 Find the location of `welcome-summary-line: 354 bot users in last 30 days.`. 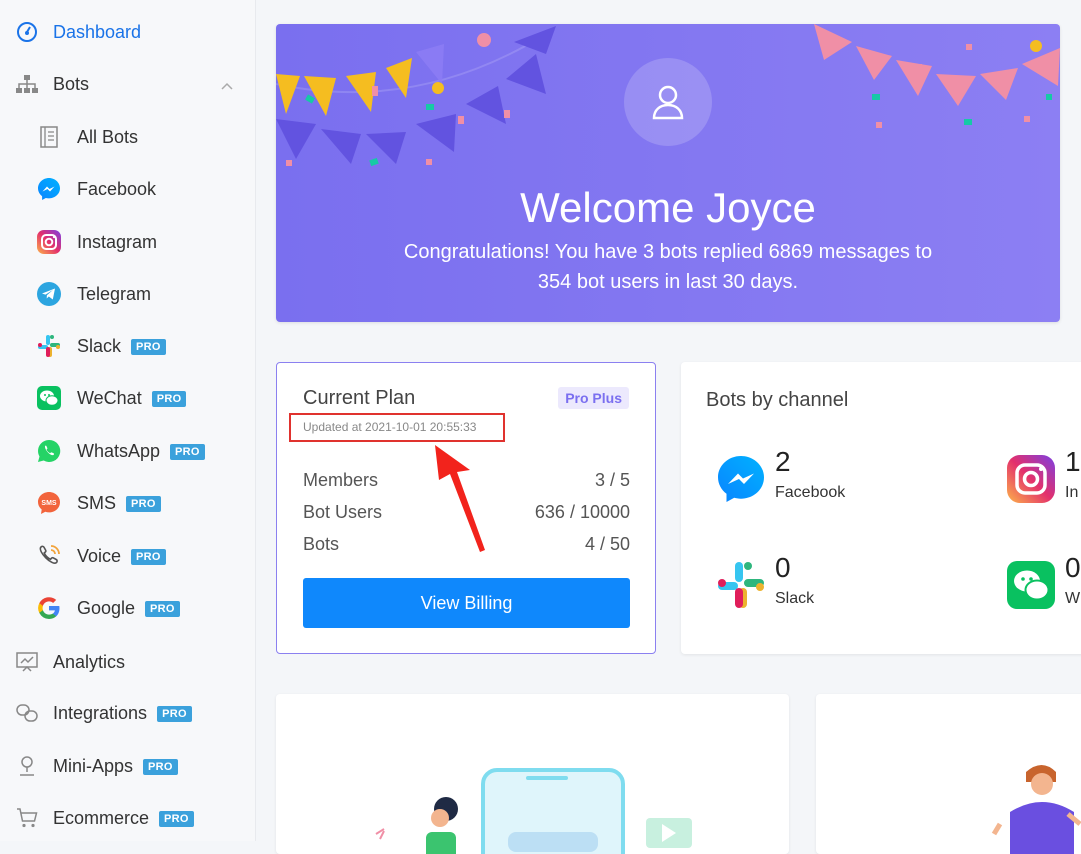

welcome-summary-line: 354 bot users in last 30 days. is located at coordinates (668, 282).